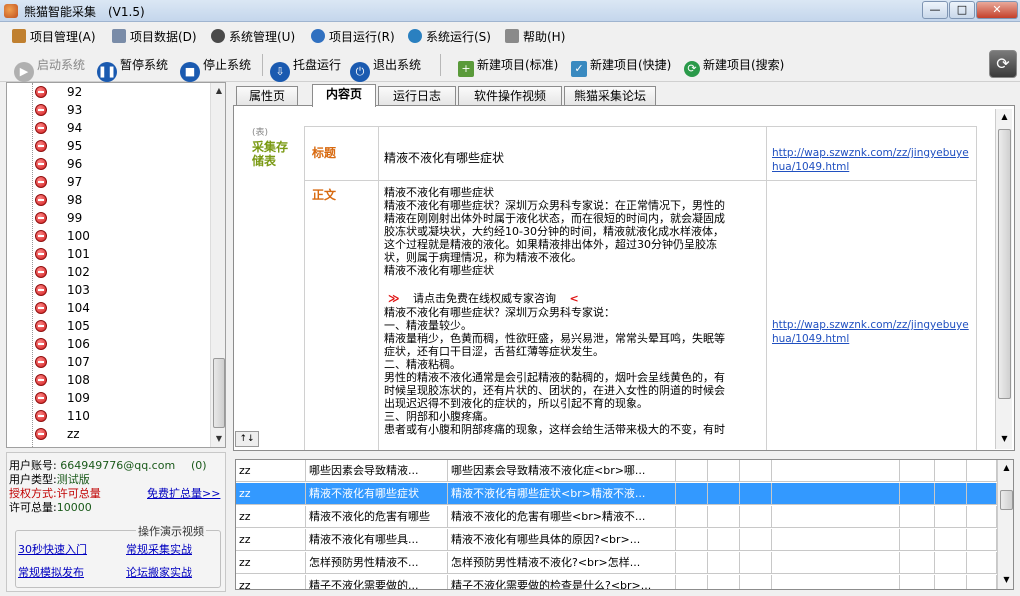 The width and height of the screenshot is (1020, 596). What do you see at coordinates (1003, 64) in the screenshot?
I see `refresh-icon: ⟳` at bounding box center [1003, 64].